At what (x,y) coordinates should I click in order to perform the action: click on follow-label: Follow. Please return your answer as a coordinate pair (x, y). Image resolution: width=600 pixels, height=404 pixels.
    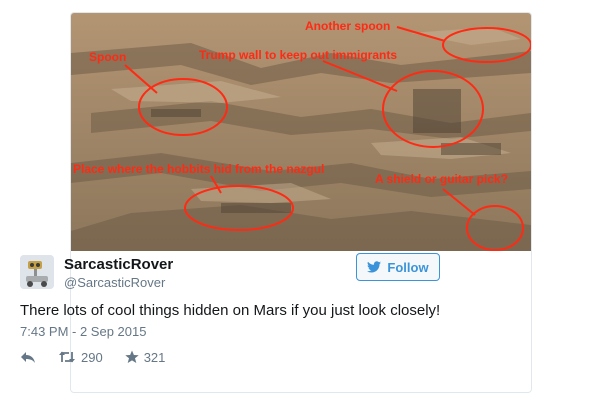
    Looking at the image, I should click on (408, 267).